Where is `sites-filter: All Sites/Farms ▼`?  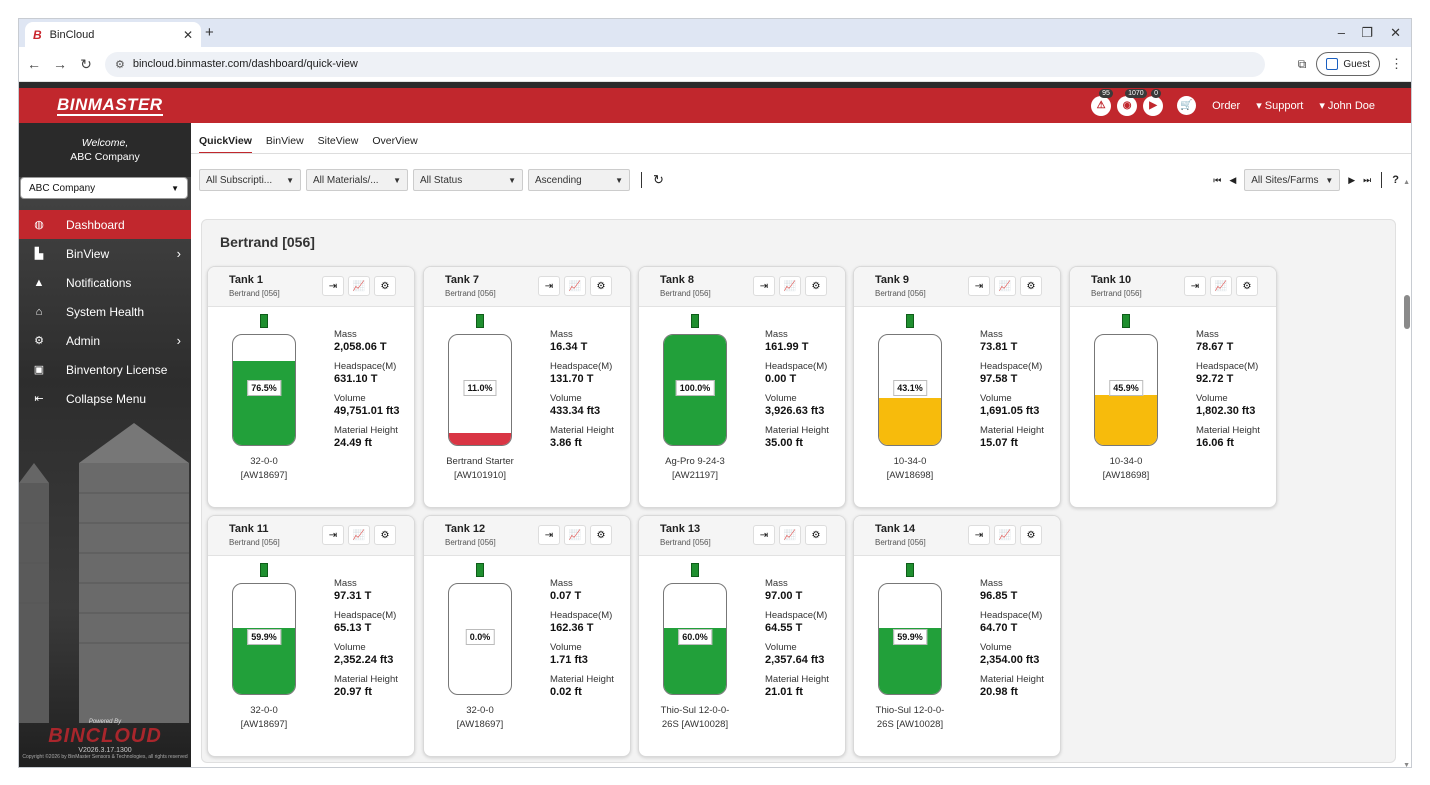 sites-filter: All Sites/Farms ▼ is located at coordinates (1292, 180).